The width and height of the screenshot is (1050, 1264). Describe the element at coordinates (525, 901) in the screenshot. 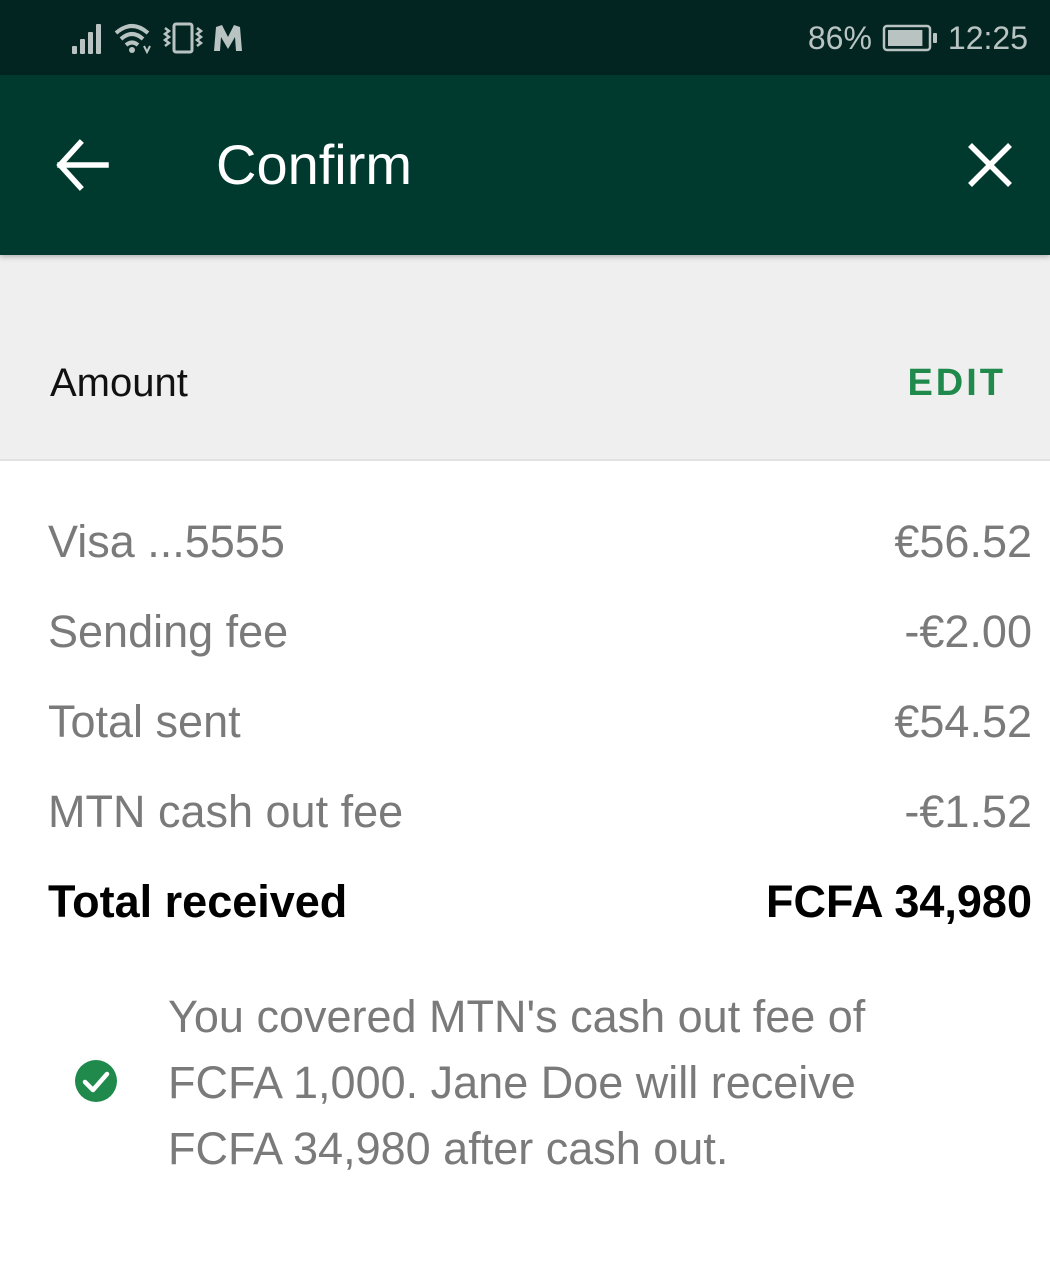

I see `breakdown-row-total-received: Total received FCFA 34,980` at that location.